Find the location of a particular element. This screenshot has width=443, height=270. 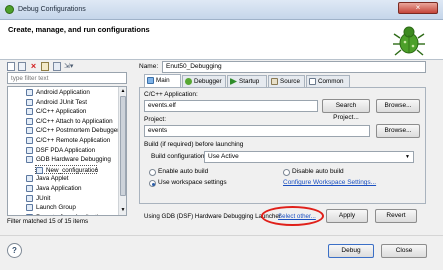

view-menu-icon: ⇲▾ is located at coordinates (71, 67).